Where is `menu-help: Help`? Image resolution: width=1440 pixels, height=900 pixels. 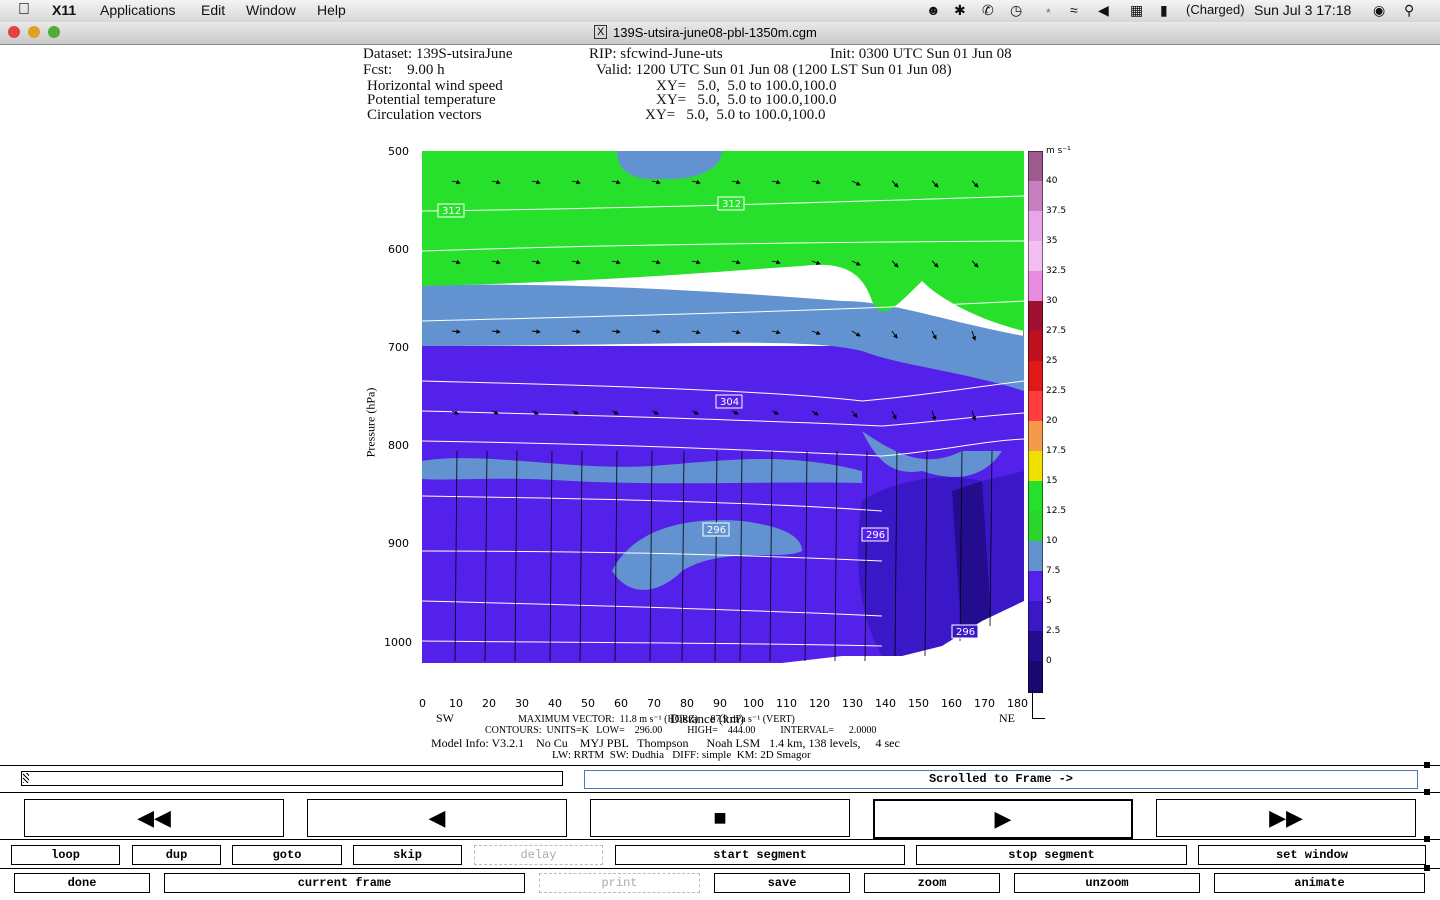
menu-help: Help is located at coordinates (331, 10).